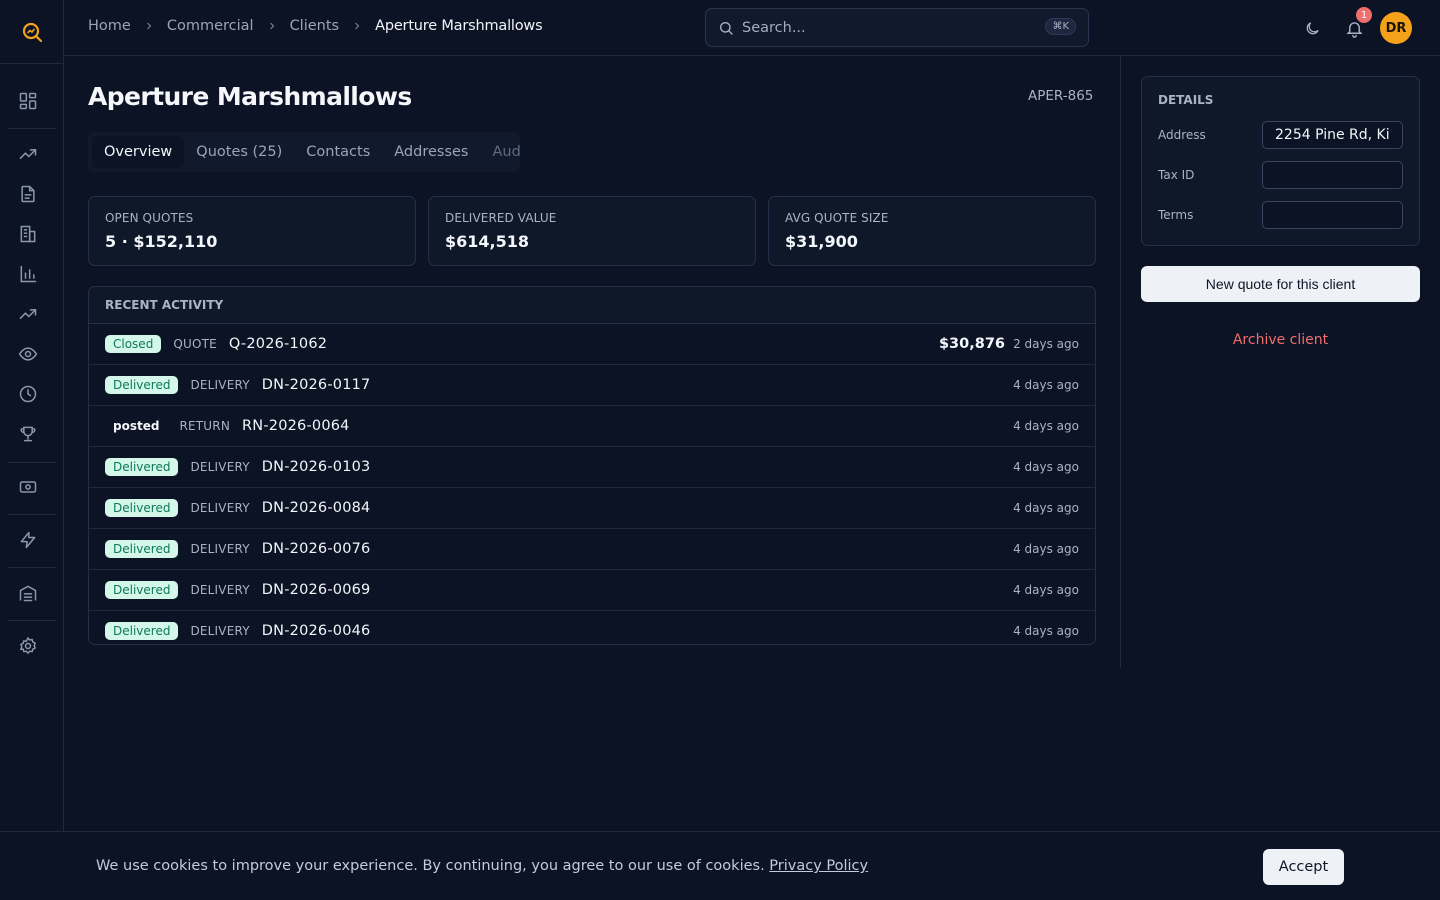 Image resolution: width=1440 pixels, height=900 pixels. What do you see at coordinates (133, 344) in the screenshot?
I see `status-badge: Closed` at bounding box center [133, 344].